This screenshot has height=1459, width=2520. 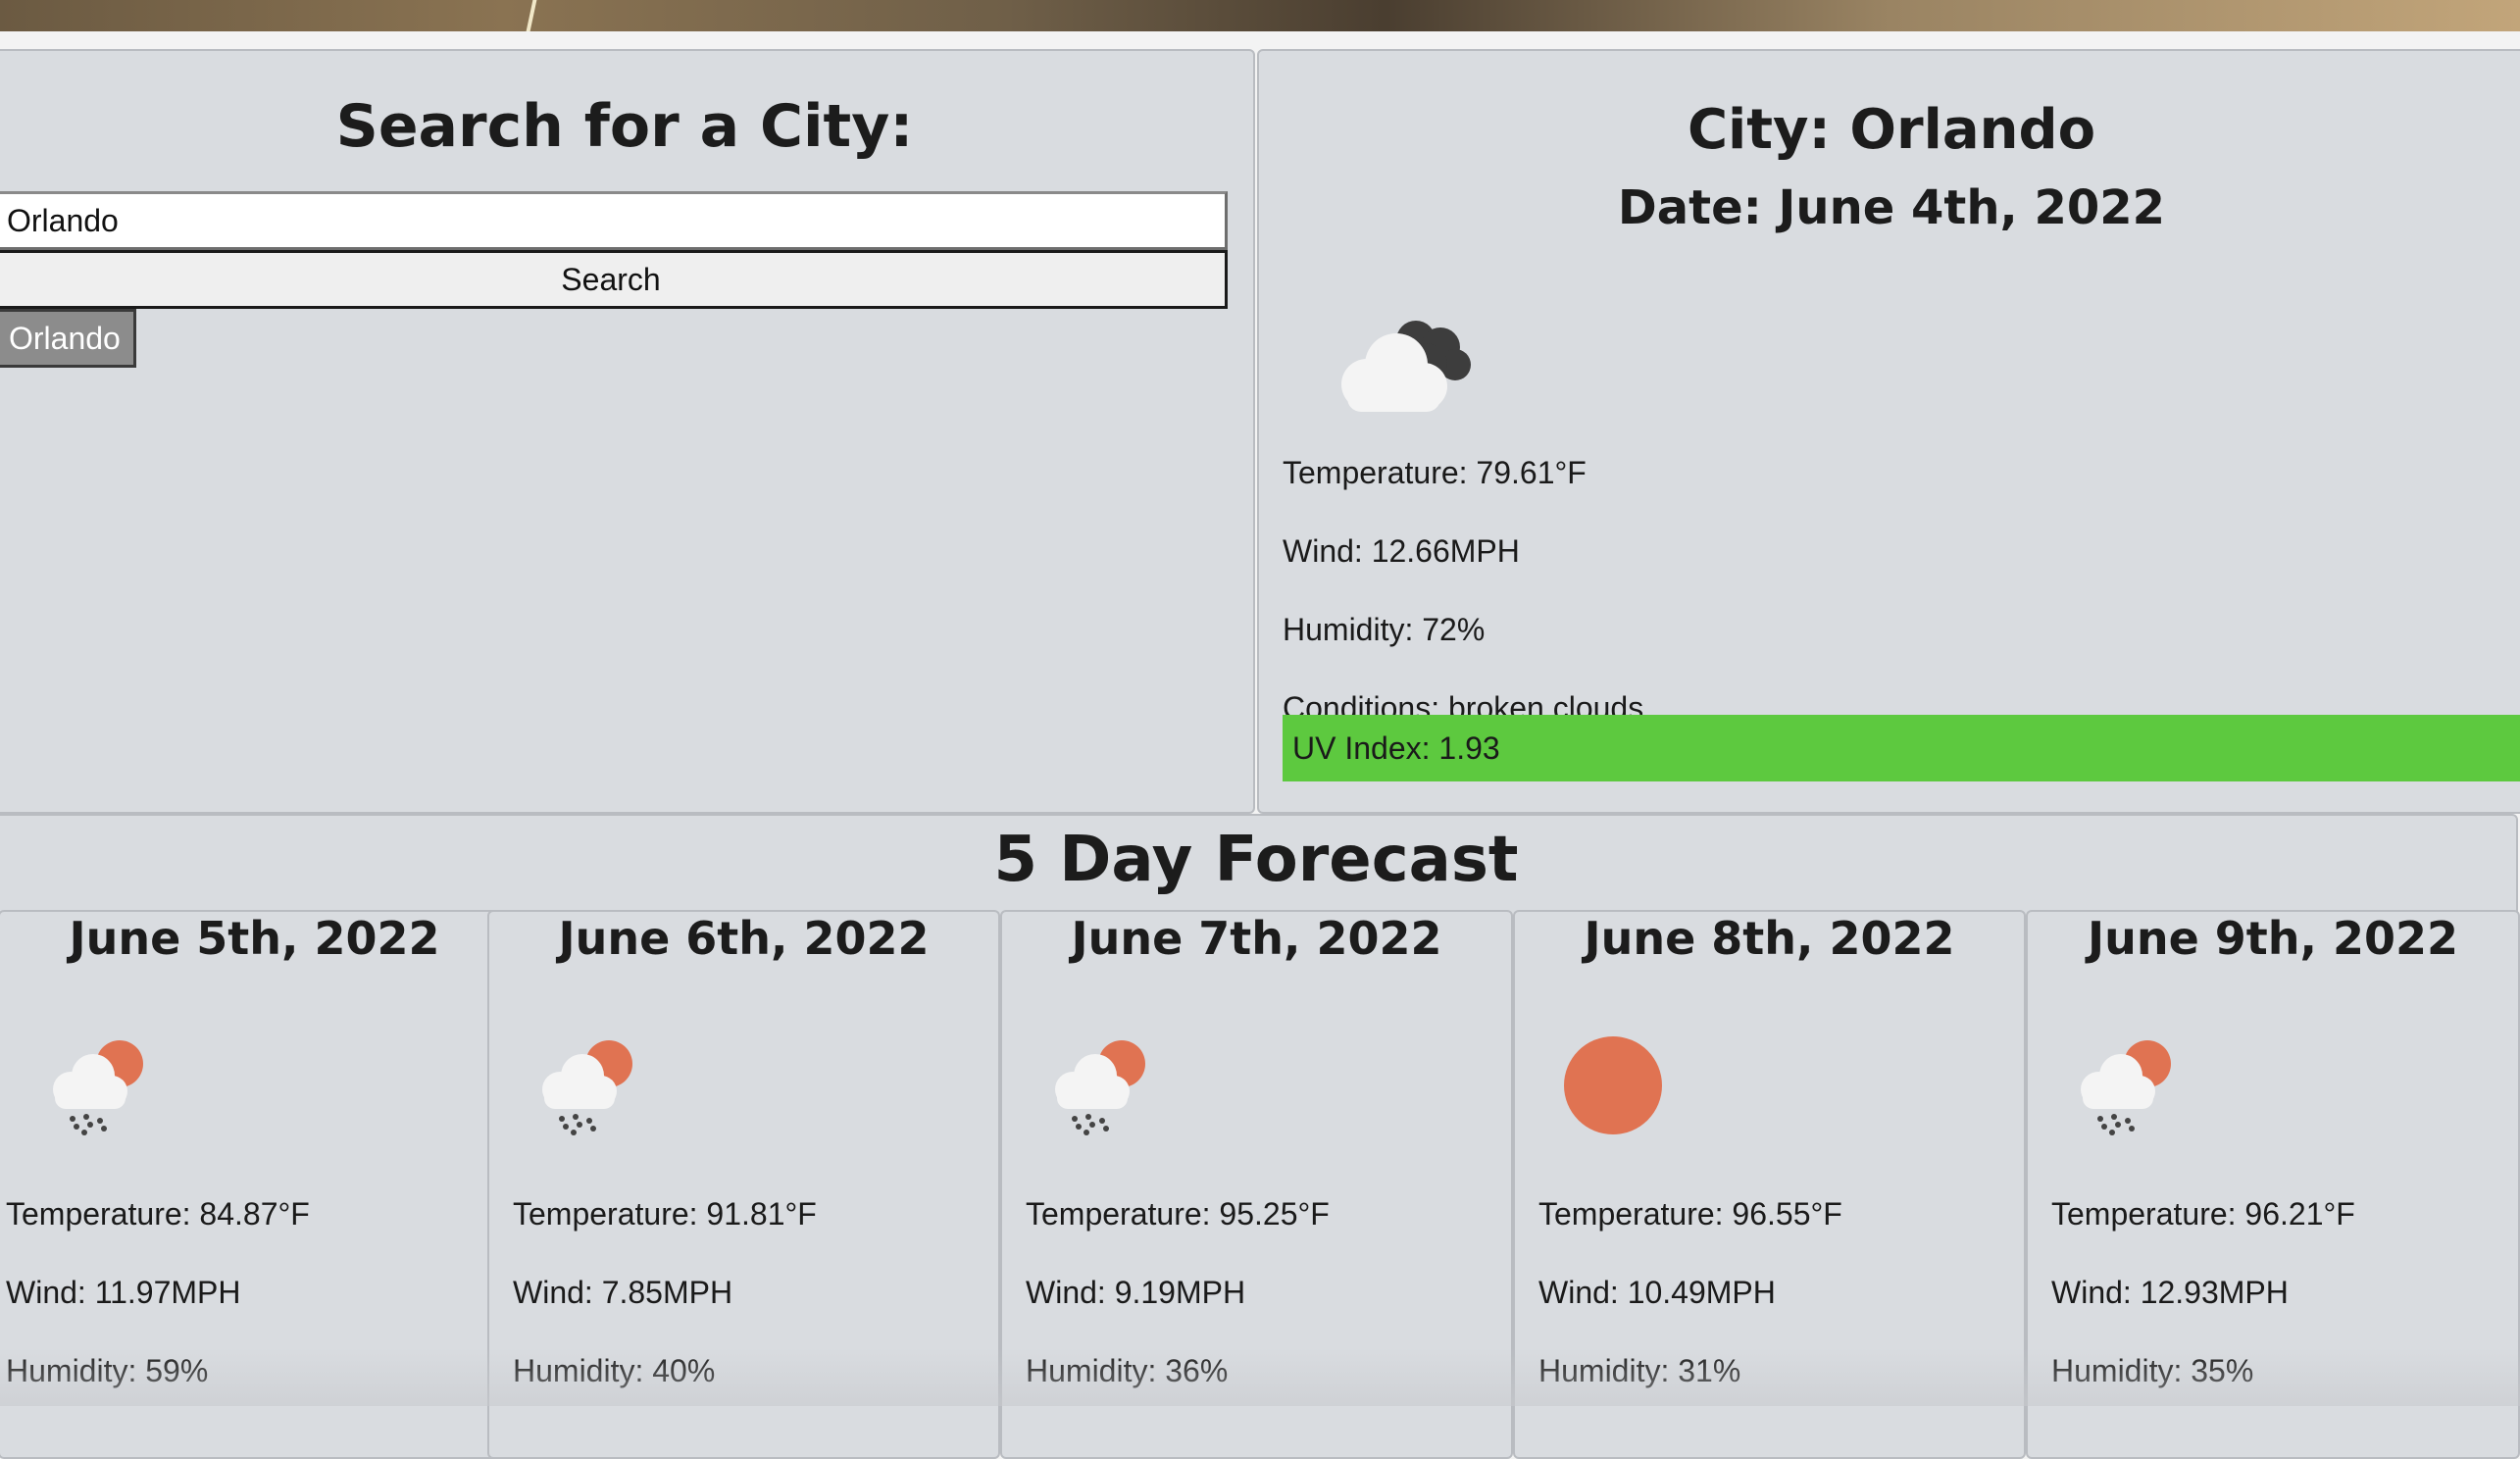 What do you see at coordinates (254, 939) in the screenshot?
I see `forecast-date: June 5th, 2022` at bounding box center [254, 939].